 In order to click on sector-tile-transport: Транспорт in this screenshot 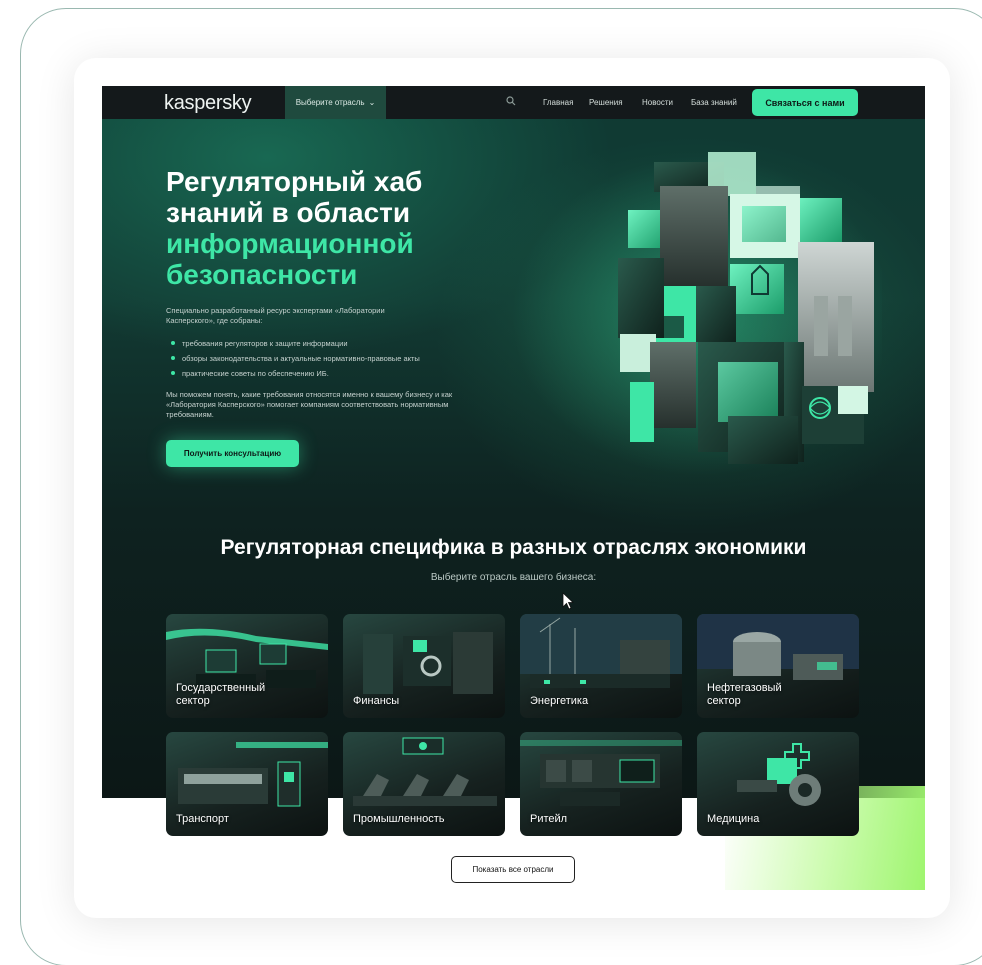, I will do `click(247, 784)`.